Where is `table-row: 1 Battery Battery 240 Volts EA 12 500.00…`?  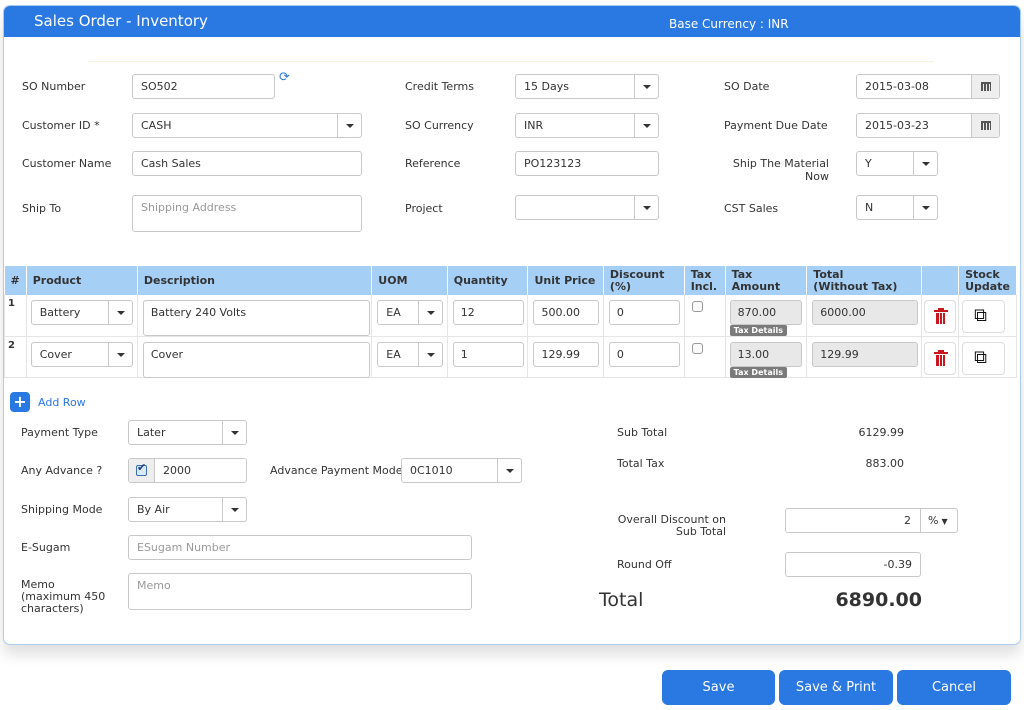
table-row: 1 Battery Battery 240 Volts EA 12 500.00… is located at coordinates (510, 316).